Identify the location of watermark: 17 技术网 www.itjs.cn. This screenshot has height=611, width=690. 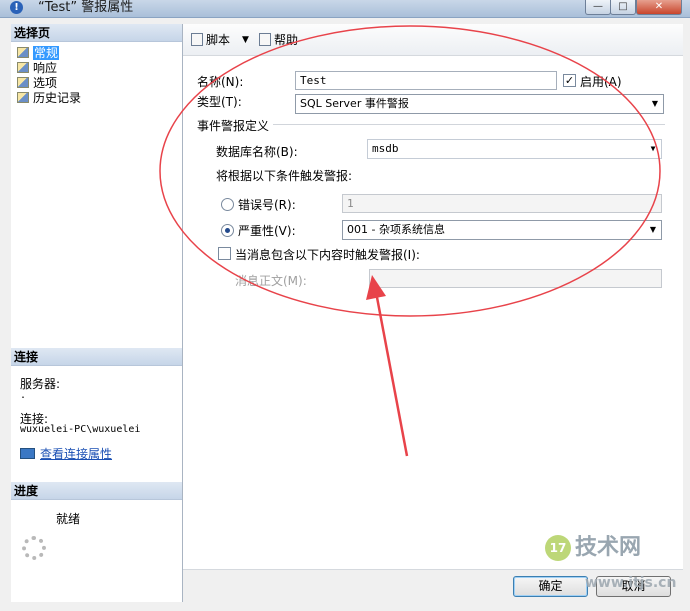
(615, 570).